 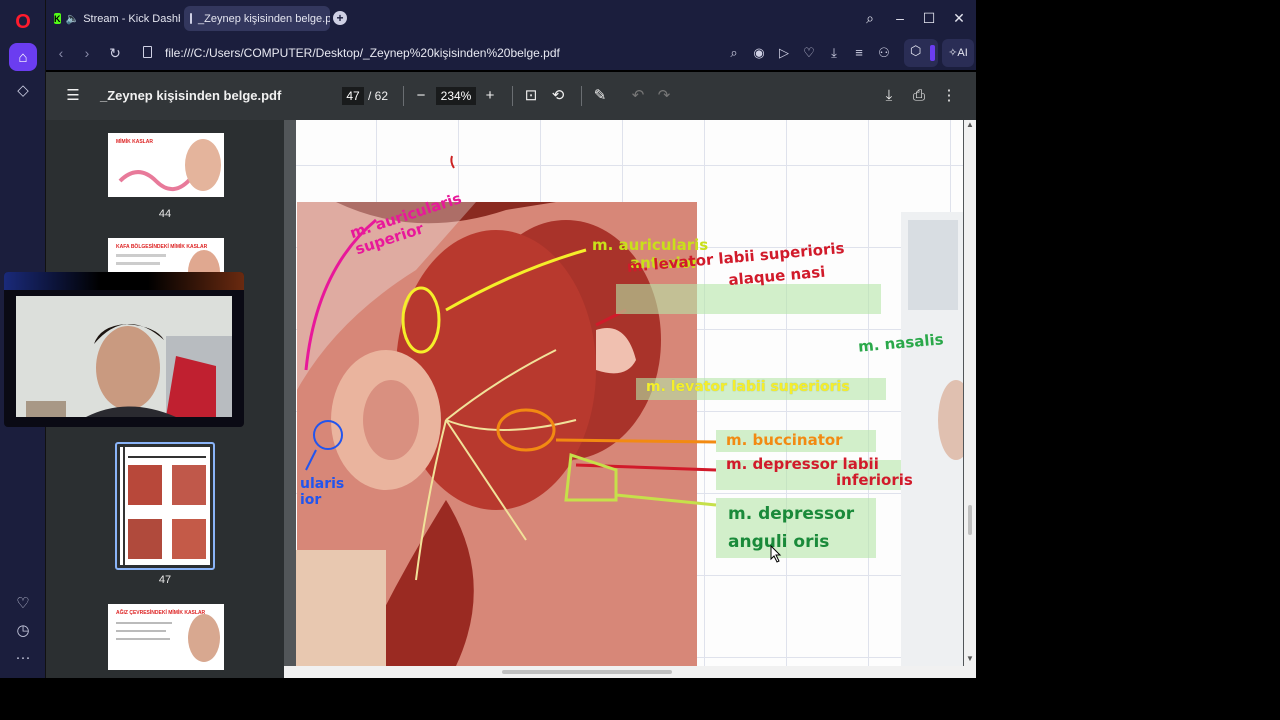 I want to click on tab-pdf-document: _Zeynep kişisinden belge.pdf, so click(x=257, y=18).